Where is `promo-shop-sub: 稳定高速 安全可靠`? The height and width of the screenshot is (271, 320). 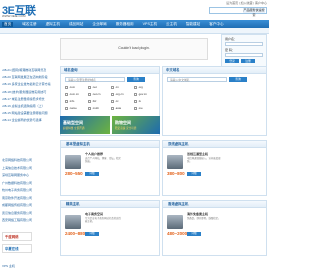
promo-shop-sub: 稳定高速 安全可靠 is located at coordinates (126, 128).